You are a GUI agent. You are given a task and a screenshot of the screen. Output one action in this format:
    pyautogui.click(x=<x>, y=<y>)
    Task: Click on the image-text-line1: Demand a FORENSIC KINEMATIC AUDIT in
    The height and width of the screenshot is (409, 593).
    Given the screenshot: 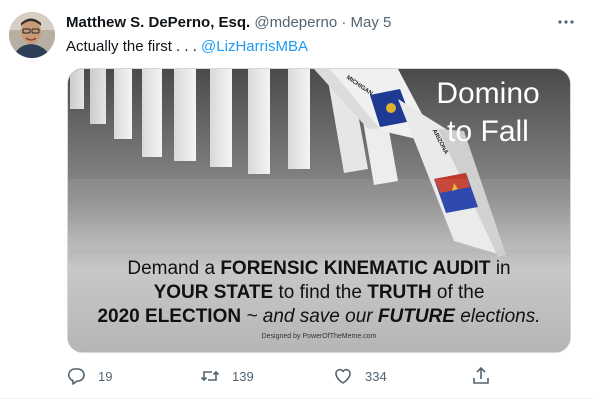 What is the action you would take?
    pyautogui.click(x=319, y=269)
    